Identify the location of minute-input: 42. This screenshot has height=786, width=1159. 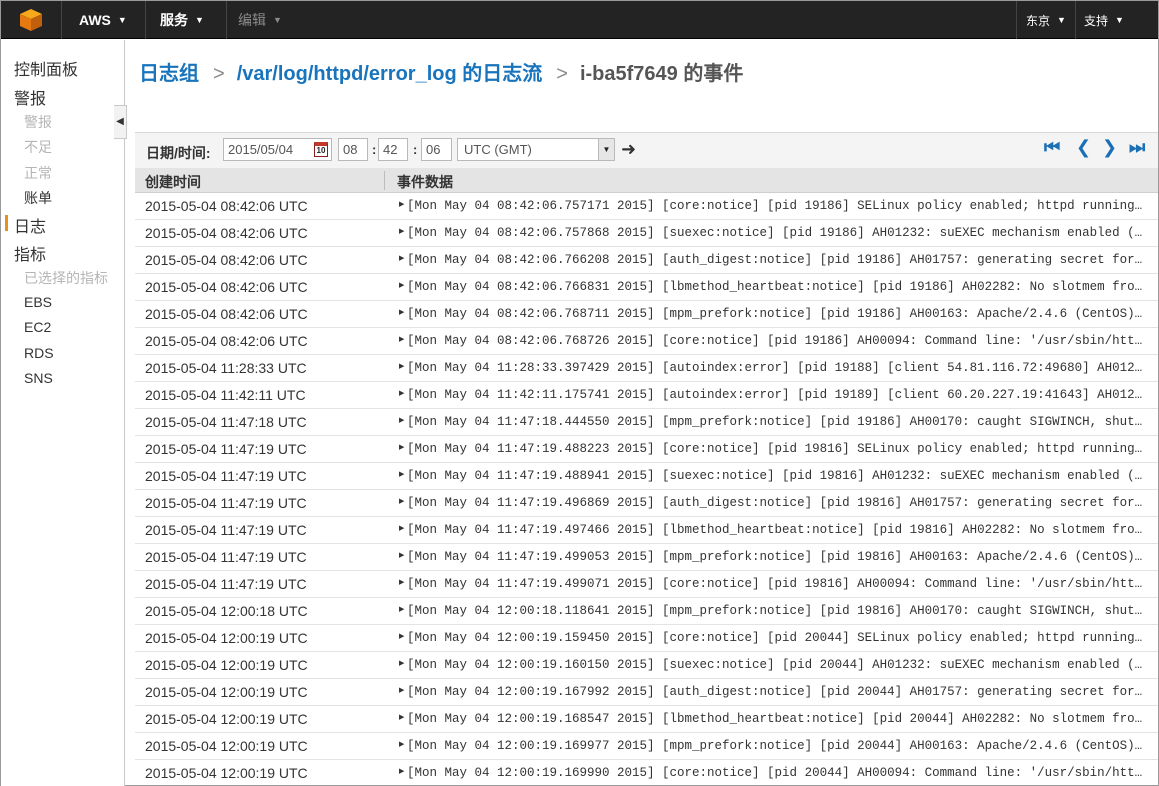
(393, 149).